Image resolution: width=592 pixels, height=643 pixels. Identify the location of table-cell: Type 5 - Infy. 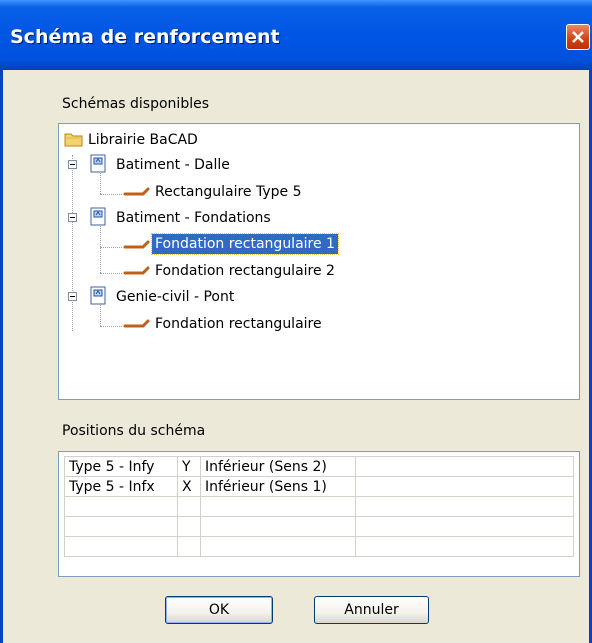
(121, 466).